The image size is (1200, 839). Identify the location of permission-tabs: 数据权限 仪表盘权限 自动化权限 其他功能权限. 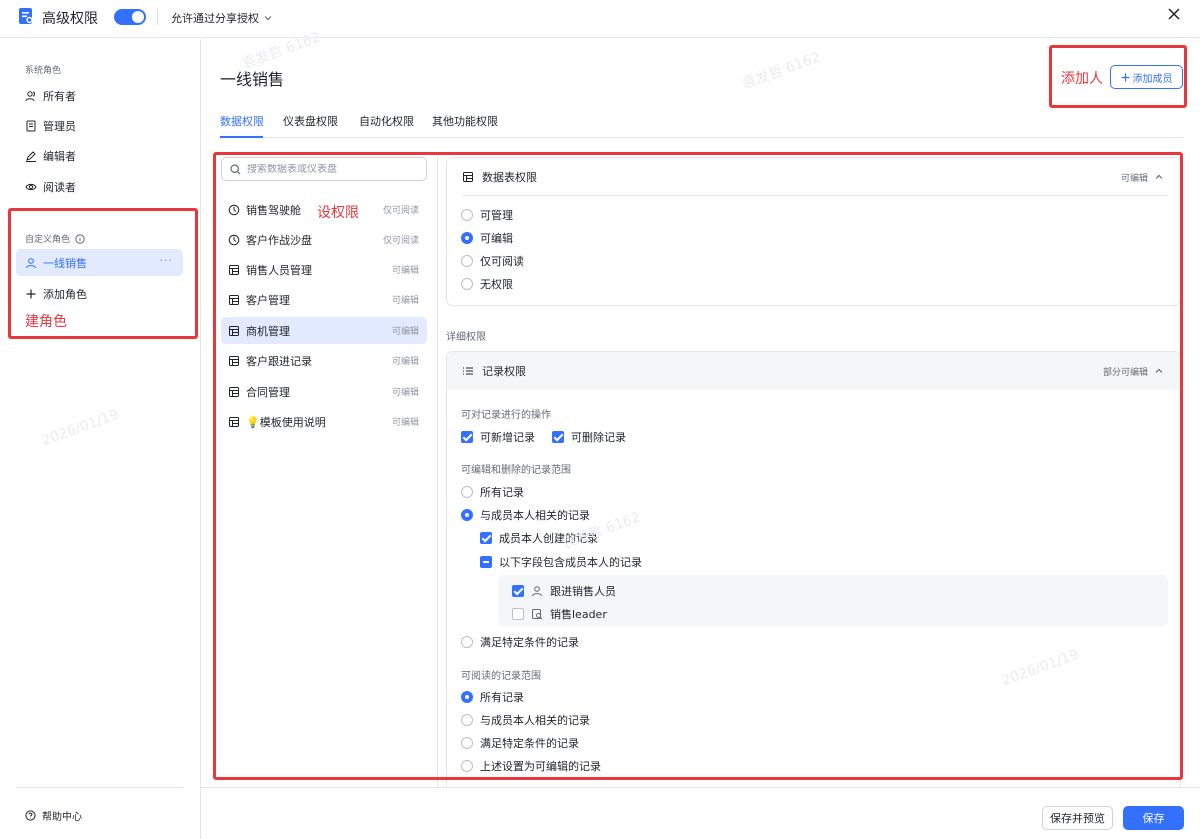
(701, 121).